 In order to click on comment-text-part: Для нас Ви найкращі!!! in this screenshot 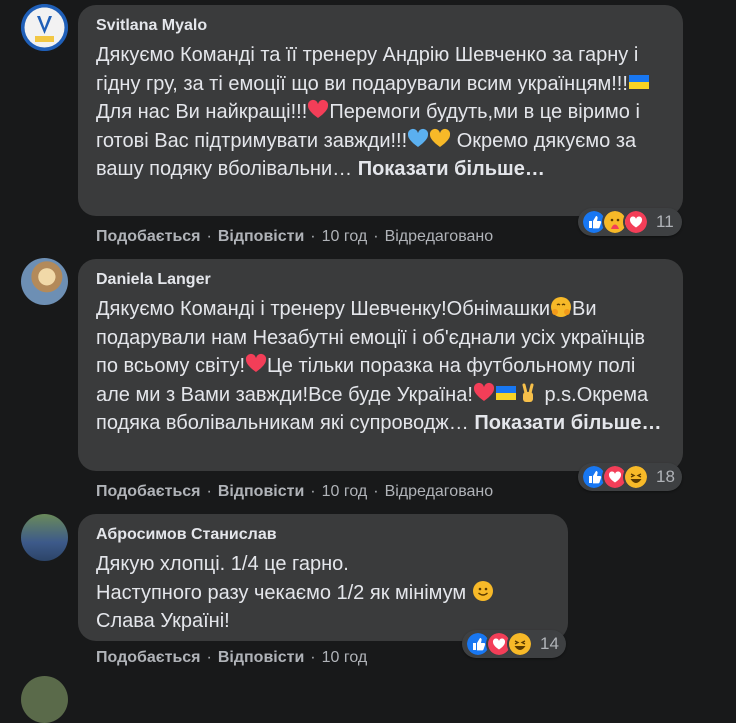, I will do `click(202, 112)`.